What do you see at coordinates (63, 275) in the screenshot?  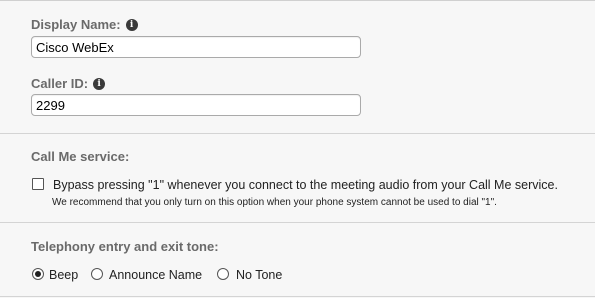 I see `radio-beep-label: Beep` at bounding box center [63, 275].